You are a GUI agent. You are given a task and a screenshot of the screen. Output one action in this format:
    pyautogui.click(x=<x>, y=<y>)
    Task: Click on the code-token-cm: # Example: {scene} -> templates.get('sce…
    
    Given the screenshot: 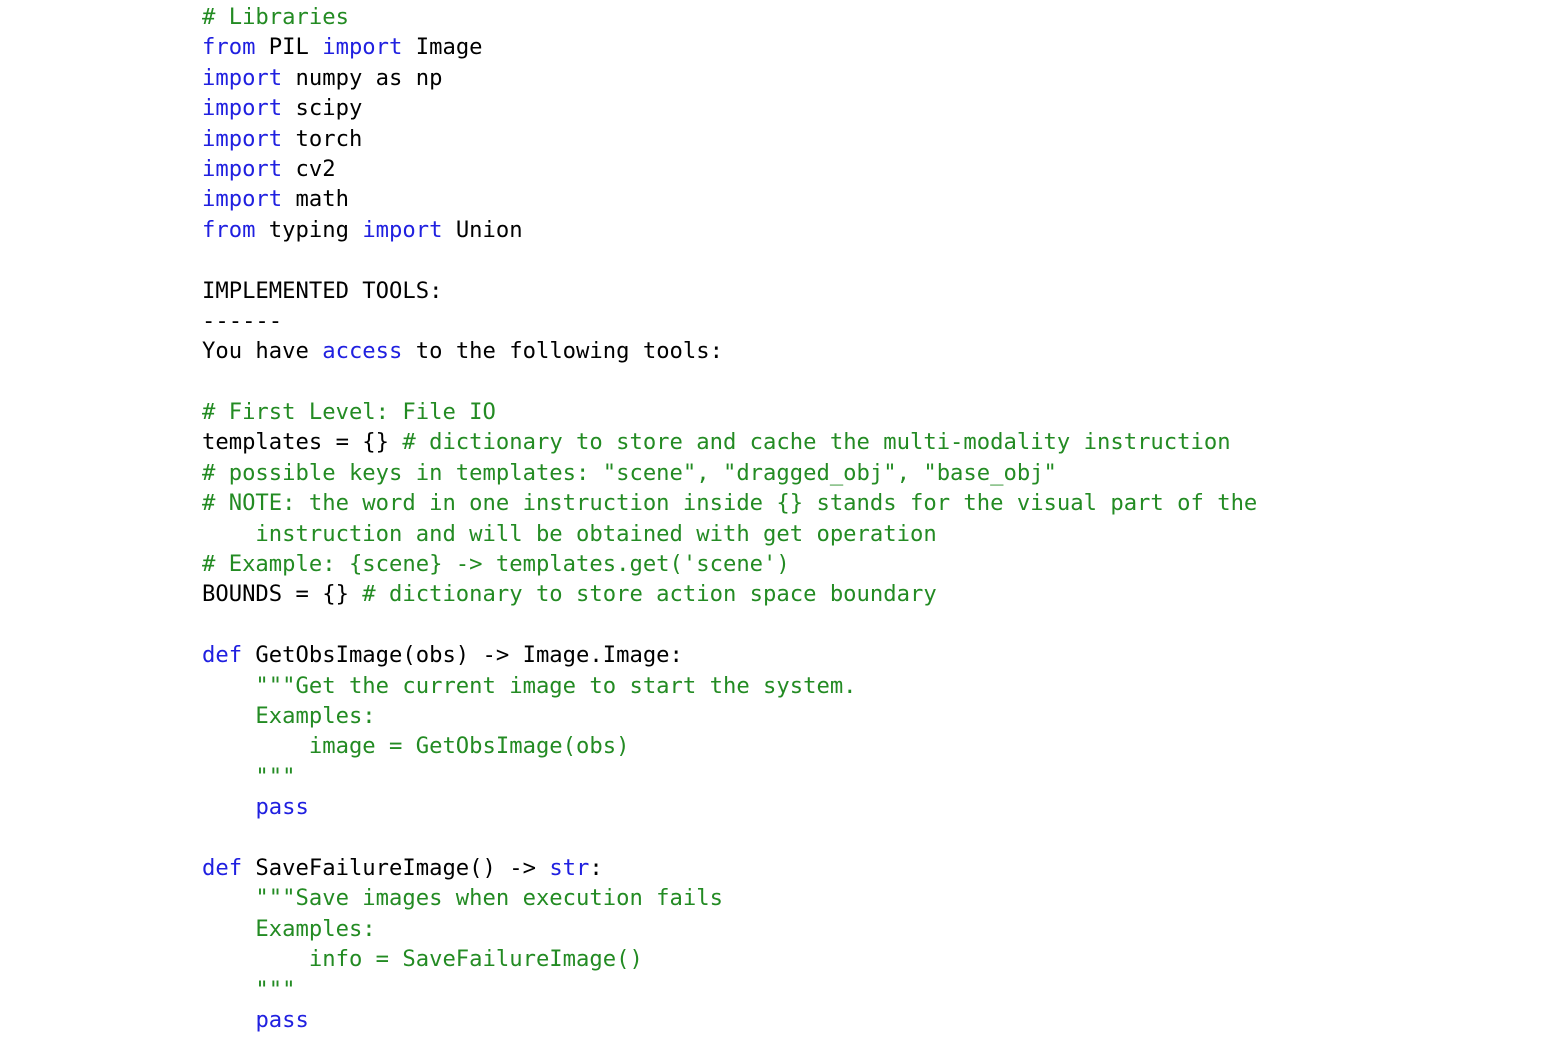 What is the action you would take?
    pyautogui.click(x=496, y=564)
    